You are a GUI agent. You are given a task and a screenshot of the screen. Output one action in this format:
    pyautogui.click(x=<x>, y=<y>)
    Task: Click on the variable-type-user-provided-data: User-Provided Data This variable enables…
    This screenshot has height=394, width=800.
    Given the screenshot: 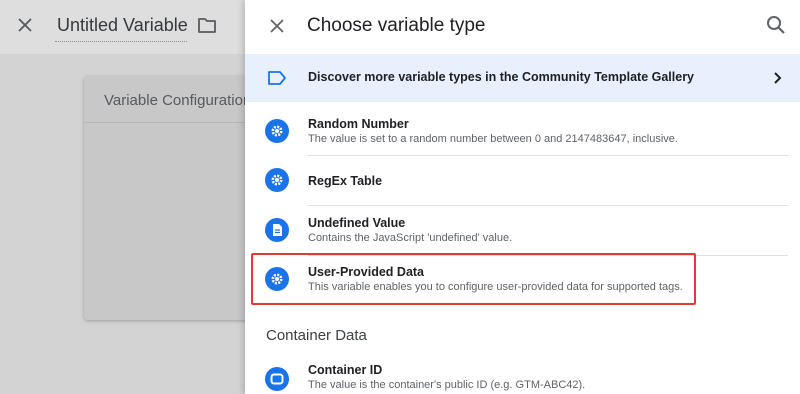 What is the action you would take?
    pyautogui.click(x=522, y=281)
    